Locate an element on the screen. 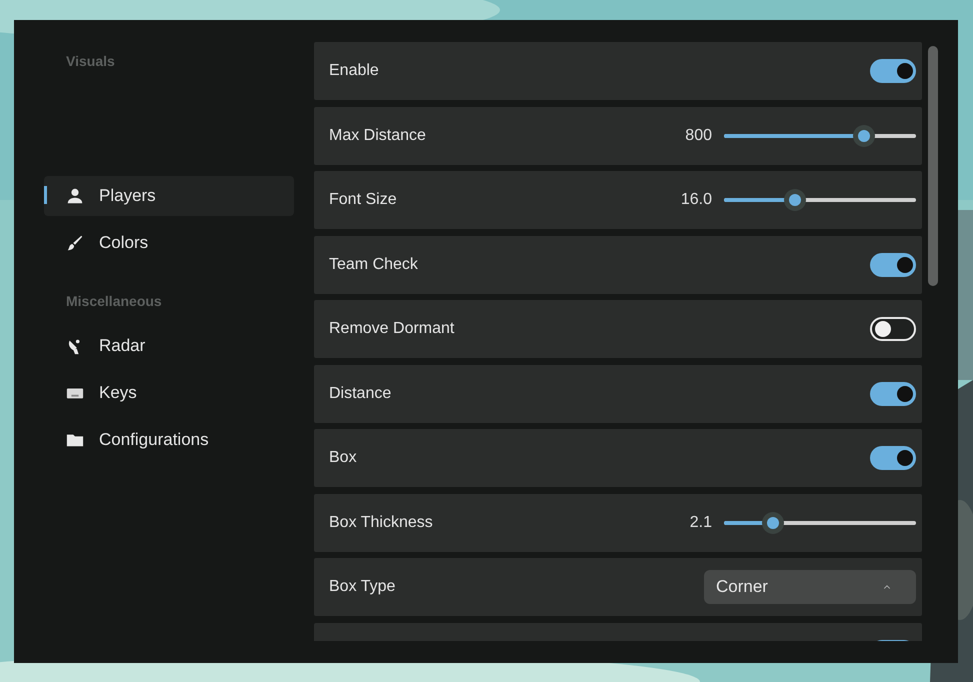  sidebar-item: Players is located at coordinates (169, 196).